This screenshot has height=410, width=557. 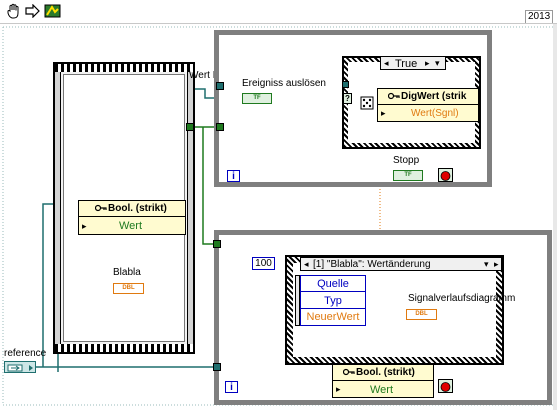 I want to click on dbl-indicator: DBL, so click(x=128, y=288).